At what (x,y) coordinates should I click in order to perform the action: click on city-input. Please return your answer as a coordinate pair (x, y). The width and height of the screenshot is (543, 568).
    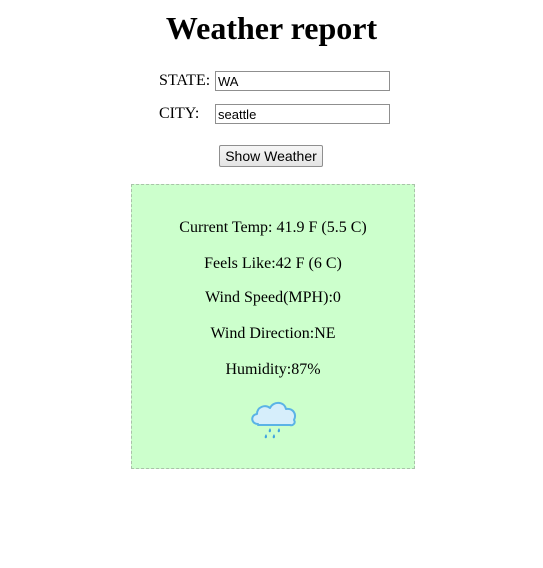
    Looking at the image, I should click on (302, 114).